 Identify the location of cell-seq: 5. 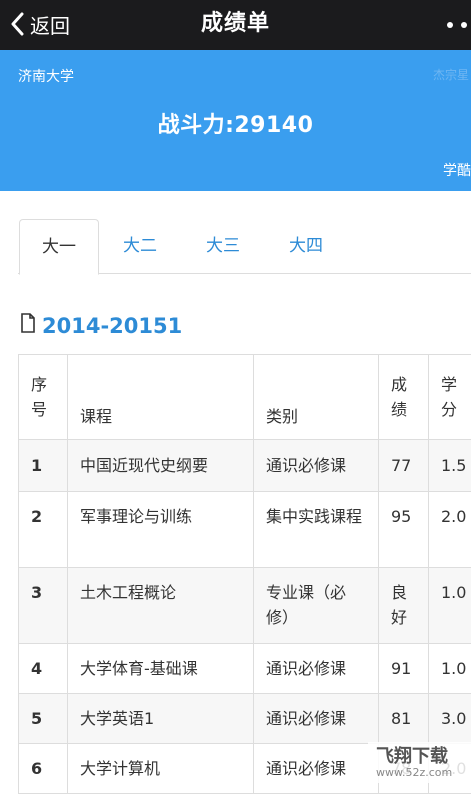
(43, 719).